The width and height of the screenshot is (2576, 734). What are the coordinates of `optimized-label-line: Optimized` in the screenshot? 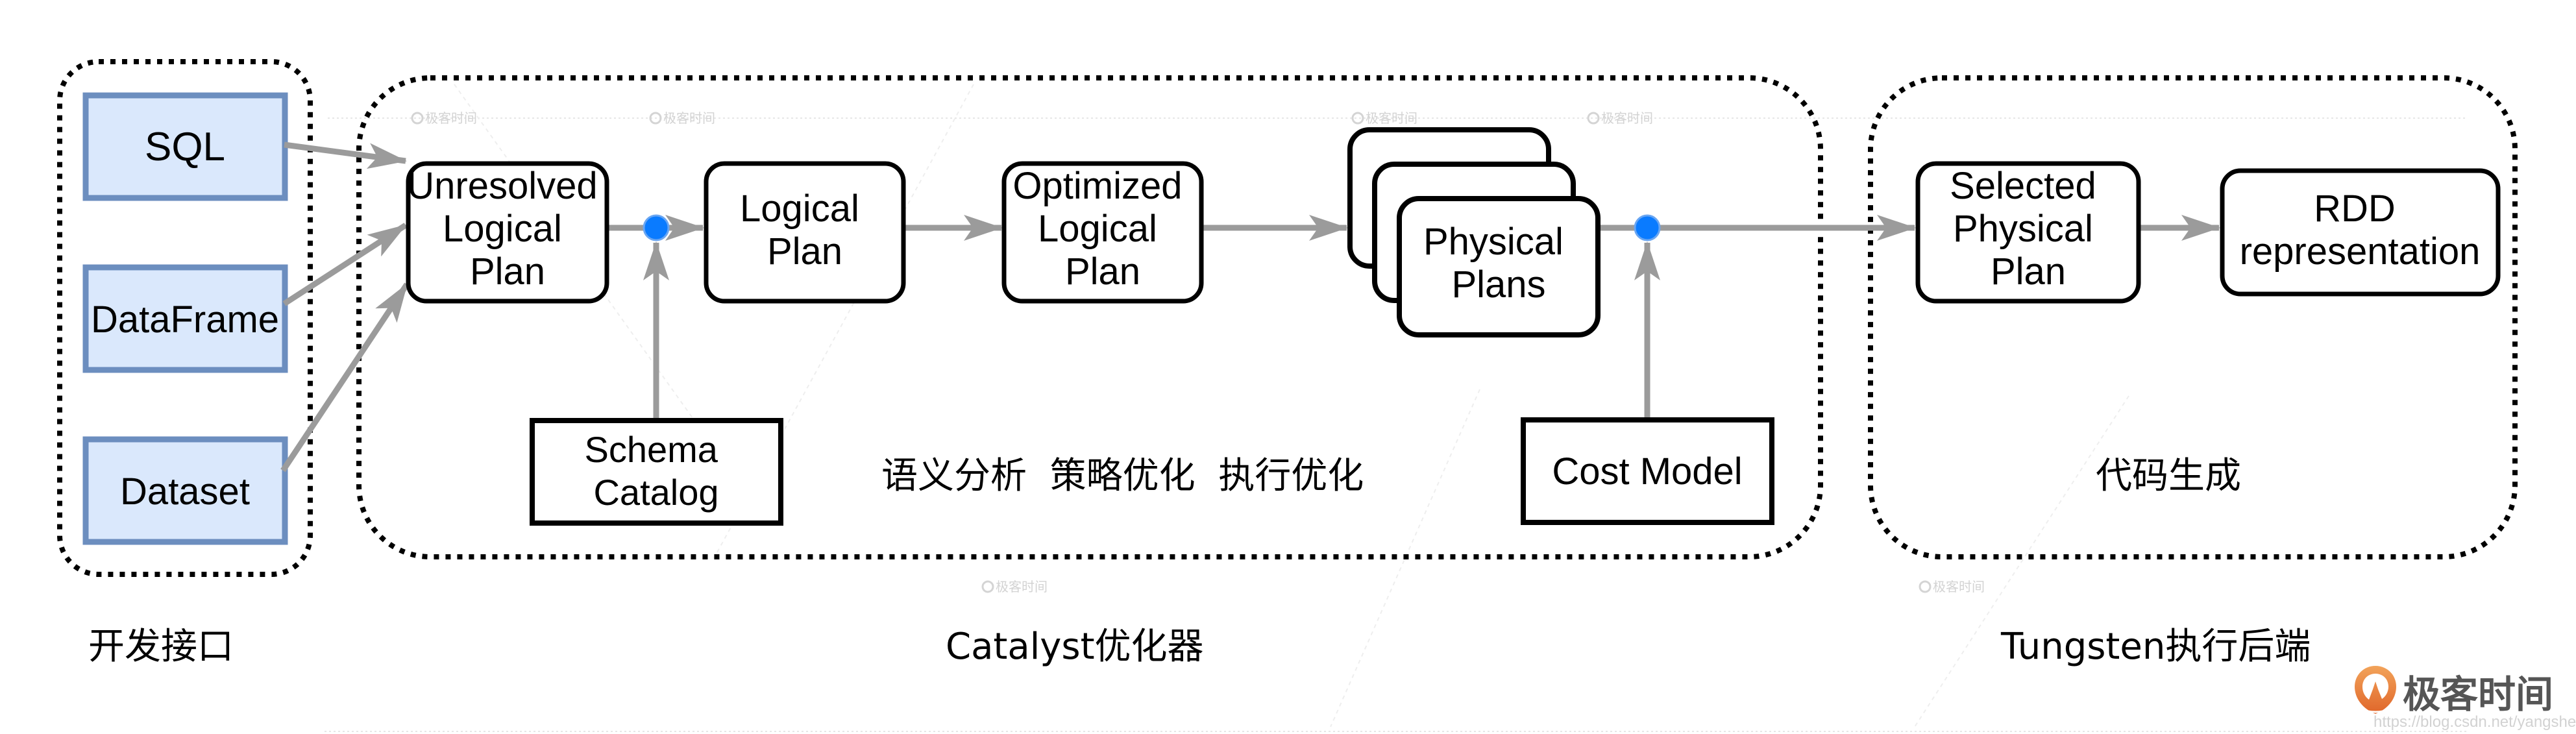 It's located at (1097, 186).